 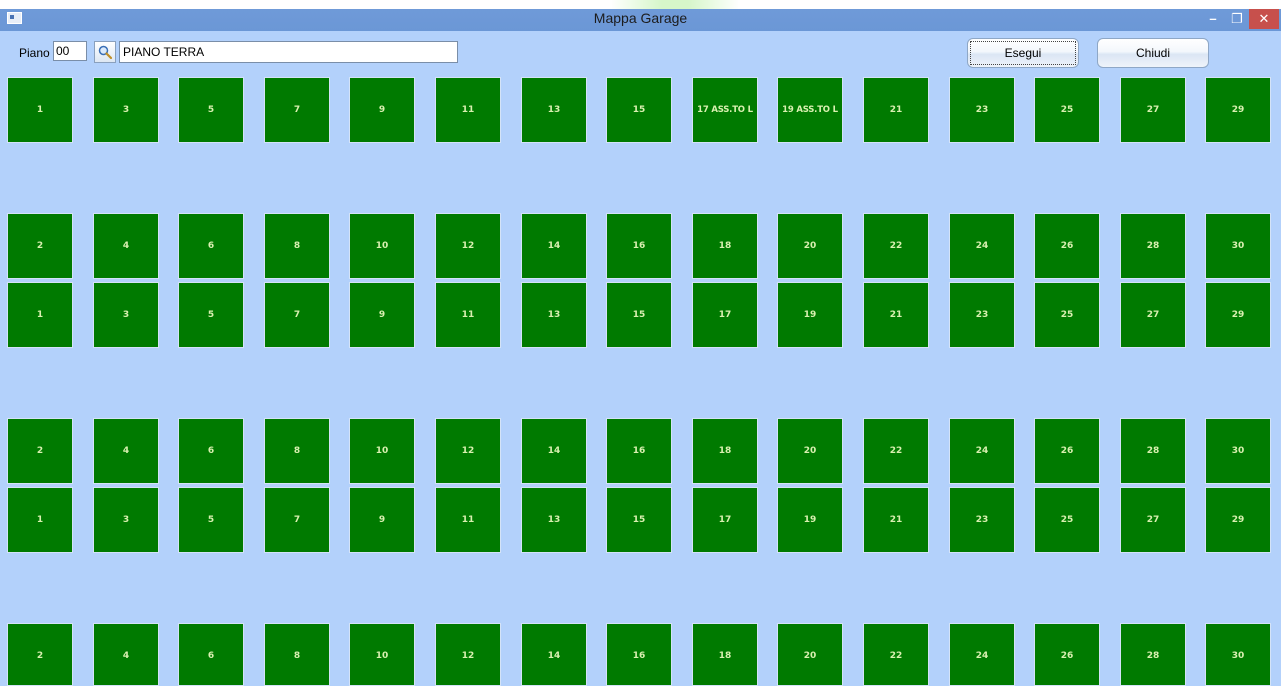 I want to click on close-button: ✕, so click(x=1264, y=19).